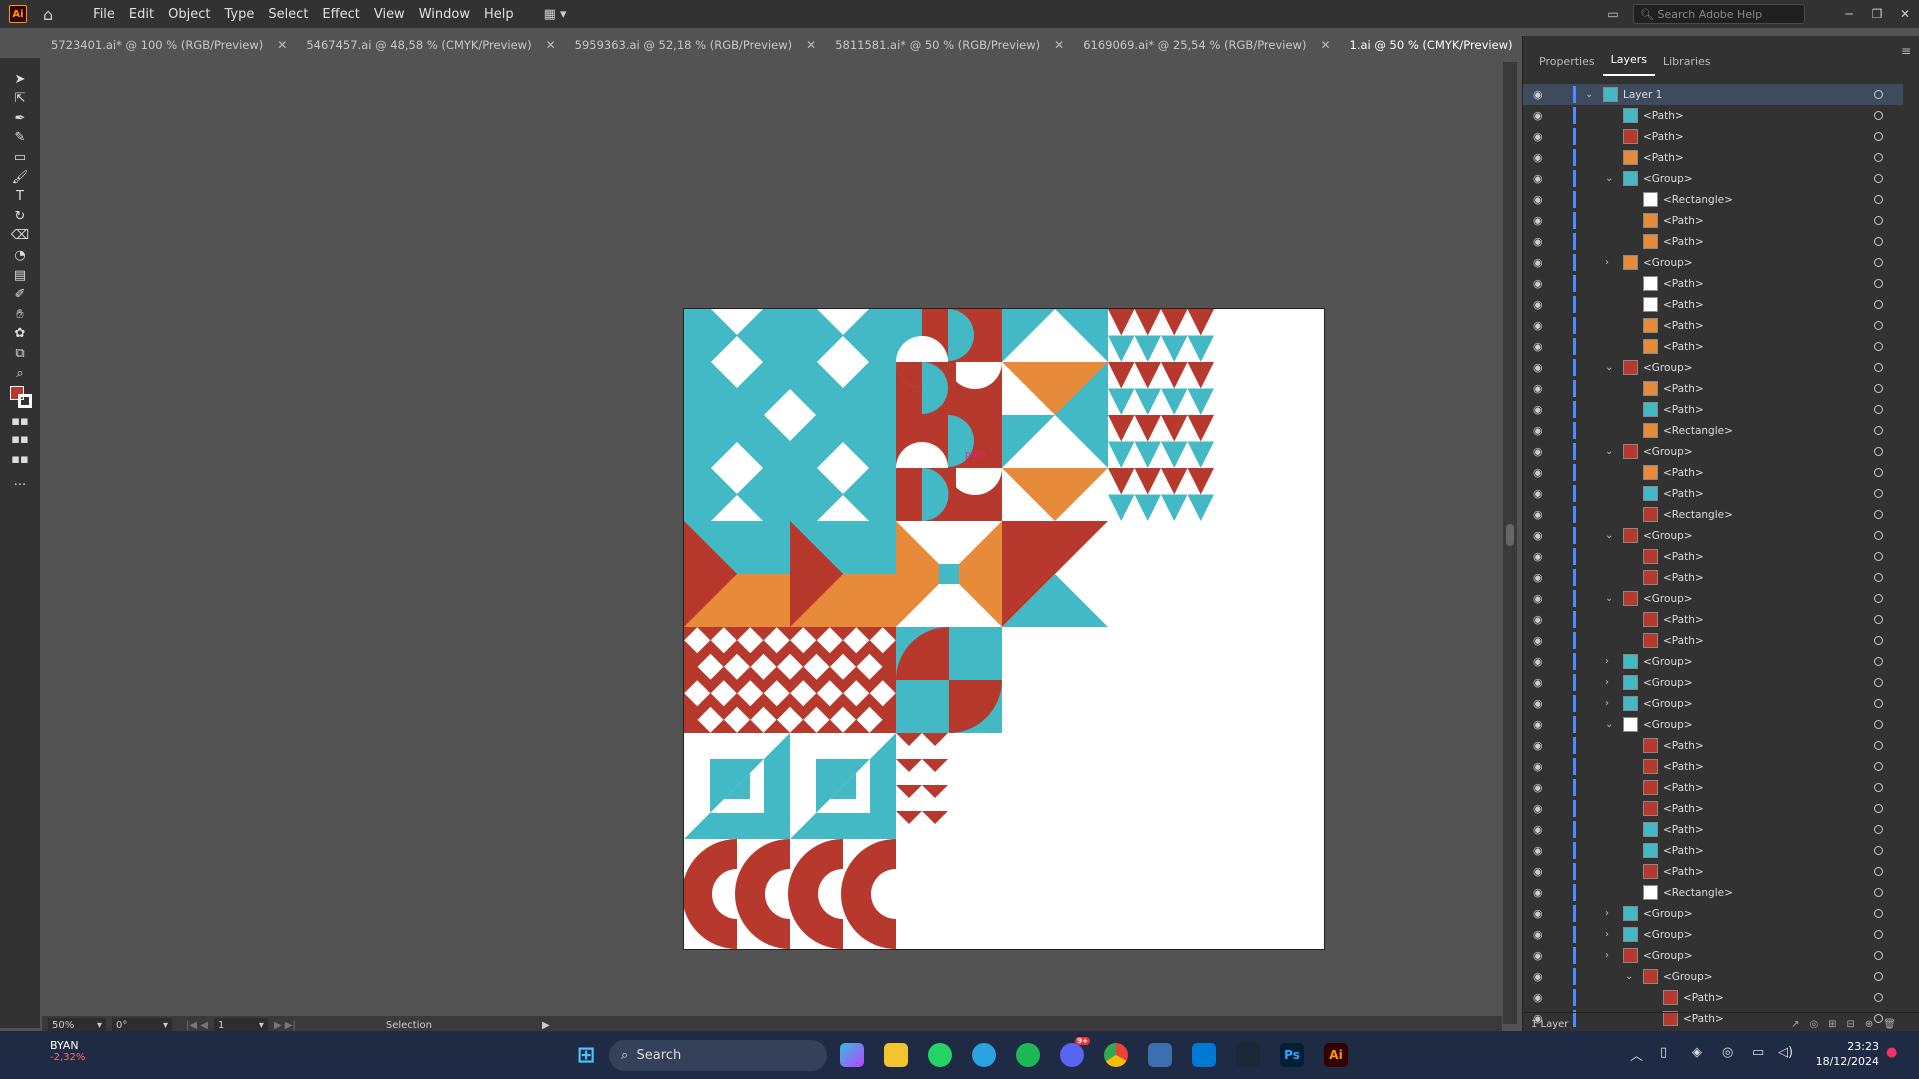  Describe the element at coordinates (20, 177) in the screenshot. I see `paintbrush-tool-icon: 🖌︎` at that location.